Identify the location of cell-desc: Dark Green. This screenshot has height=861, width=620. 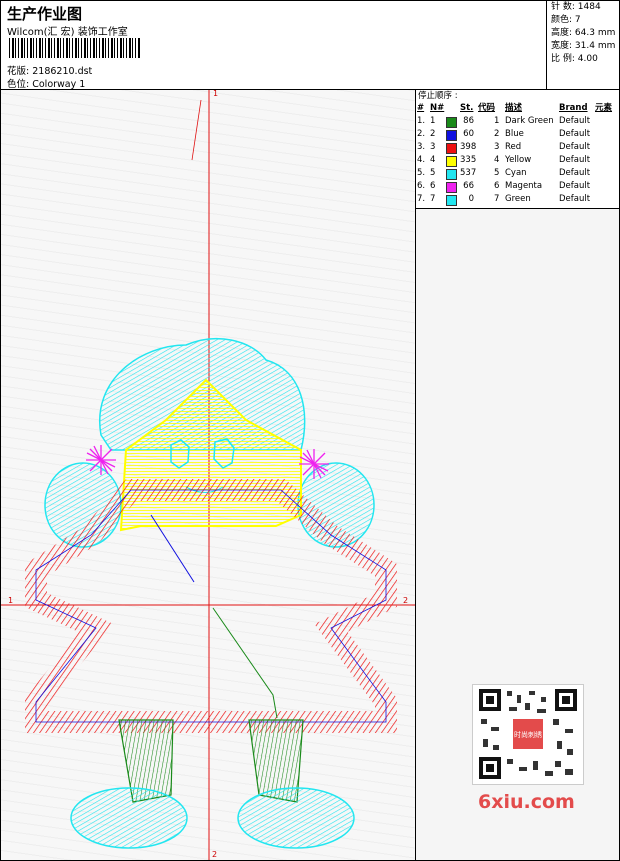
(529, 121).